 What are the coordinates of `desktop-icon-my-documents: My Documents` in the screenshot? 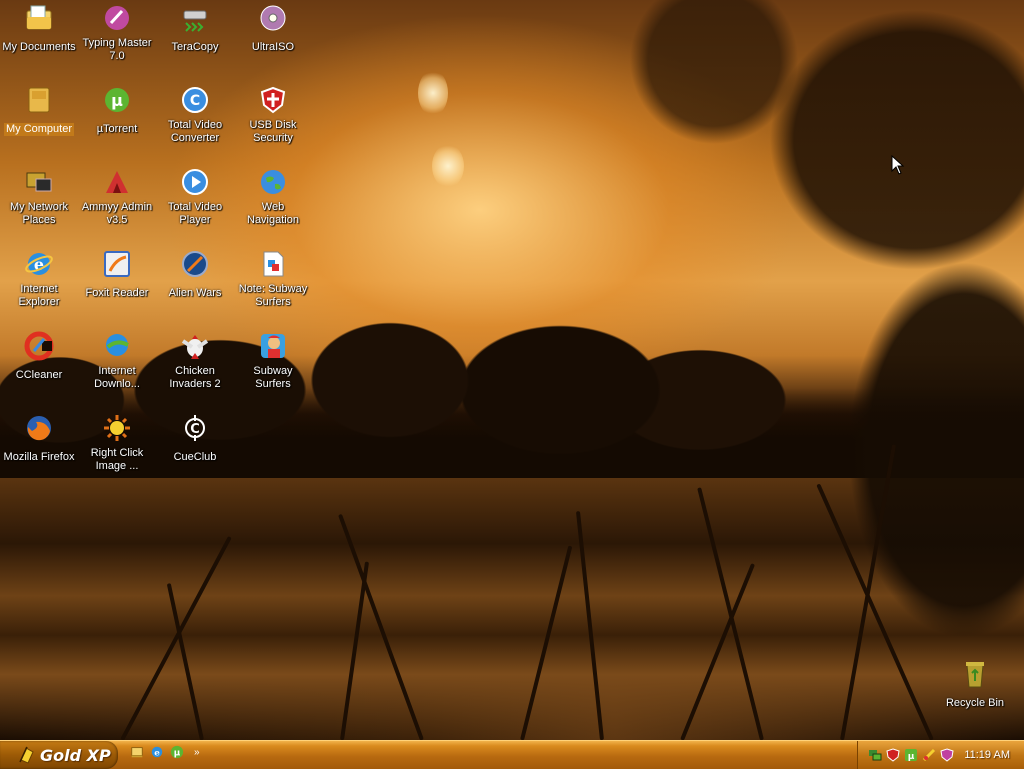 It's located at (39, 28).